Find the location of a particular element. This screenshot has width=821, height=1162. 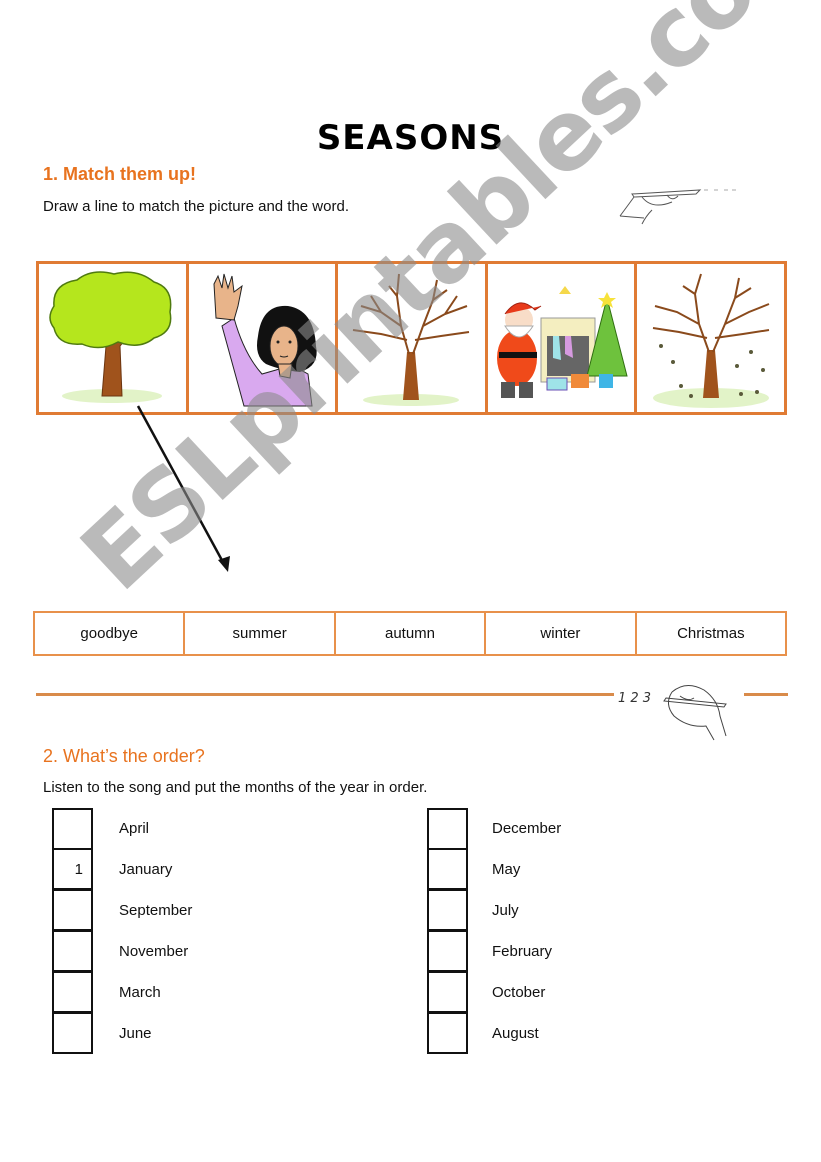

word-cell: winter is located at coordinates (561, 633).